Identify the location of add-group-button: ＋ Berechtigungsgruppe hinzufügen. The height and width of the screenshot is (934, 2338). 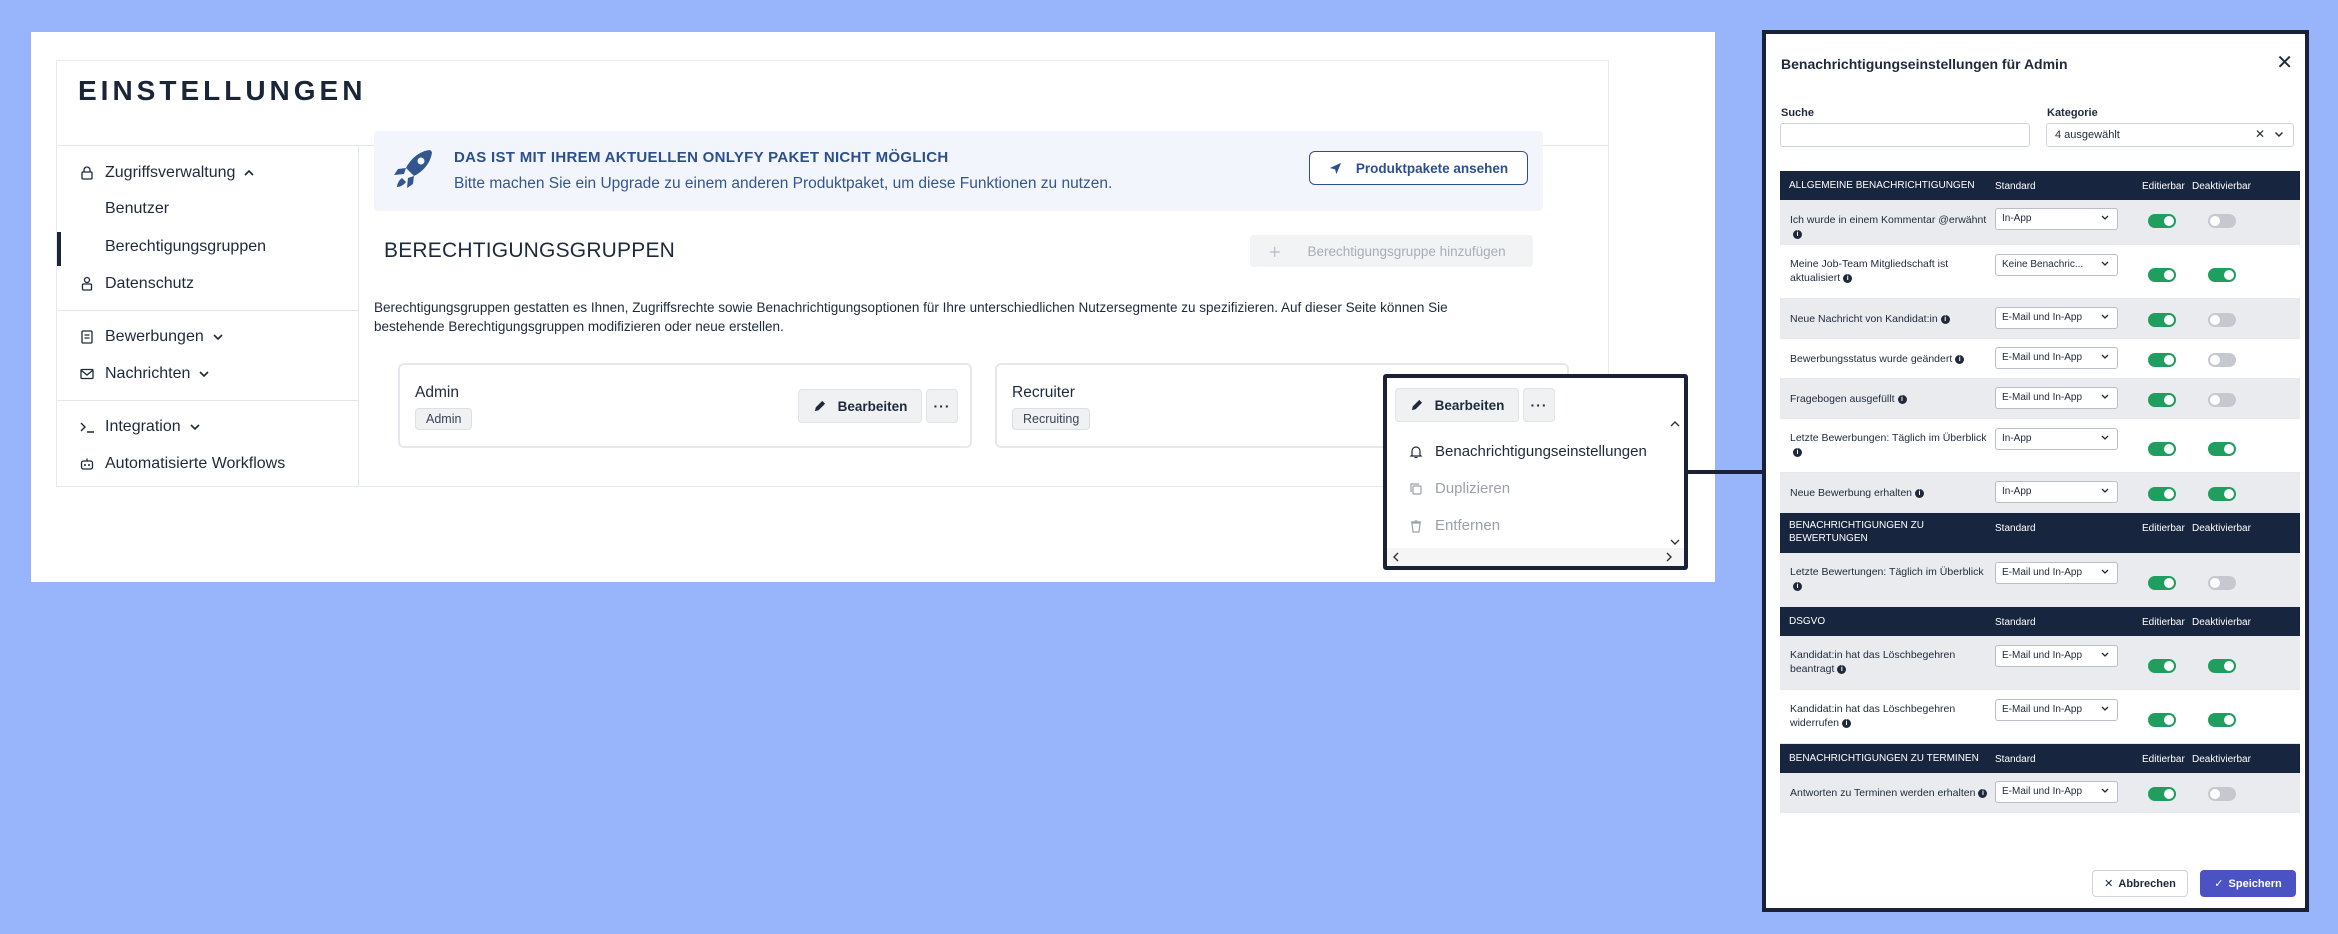
(1391, 251).